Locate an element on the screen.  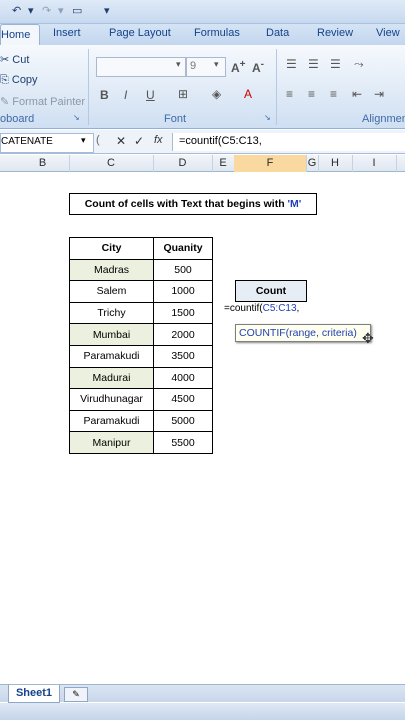
grow-font-button: A+ is located at coordinates (238, 67).